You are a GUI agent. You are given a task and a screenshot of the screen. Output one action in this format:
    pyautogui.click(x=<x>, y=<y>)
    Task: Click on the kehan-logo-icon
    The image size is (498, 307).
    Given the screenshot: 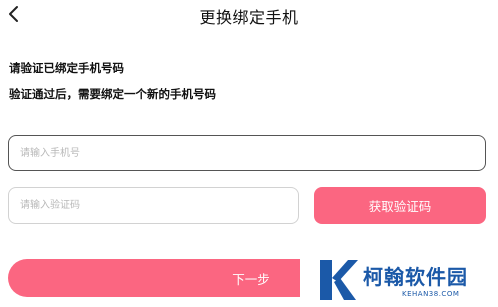 What is the action you would take?
    pyautogui.click(x=339, y=280)
    